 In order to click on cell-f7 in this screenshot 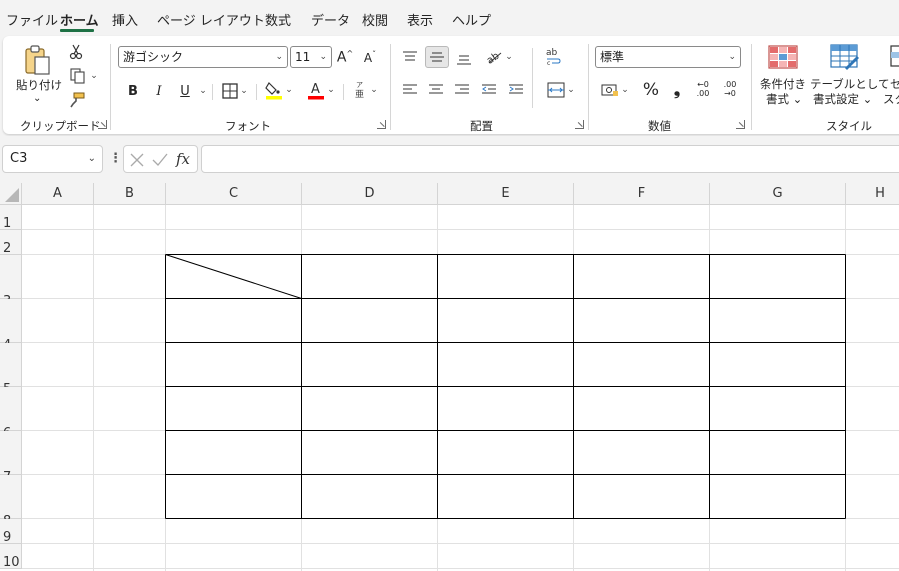, I will do `click(641, 452)`.